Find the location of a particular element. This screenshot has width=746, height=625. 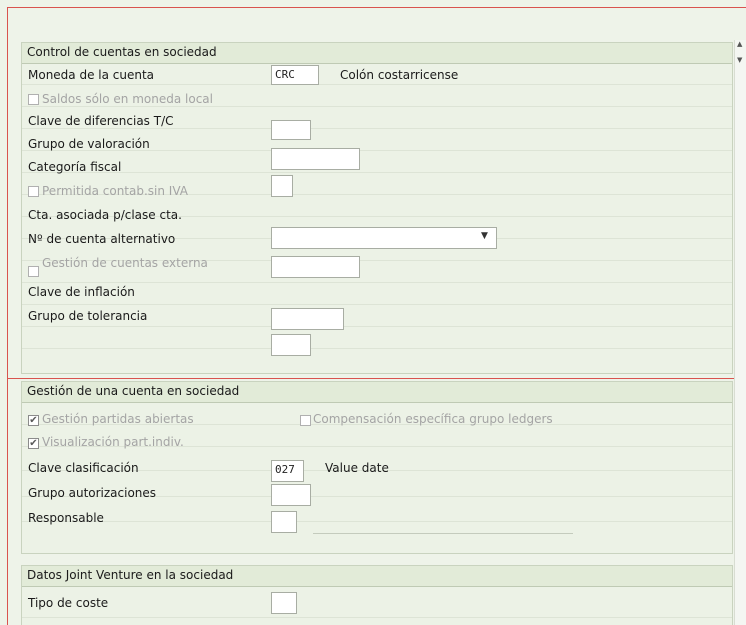

exchange-diff-input is located at coordinates (291, 130).